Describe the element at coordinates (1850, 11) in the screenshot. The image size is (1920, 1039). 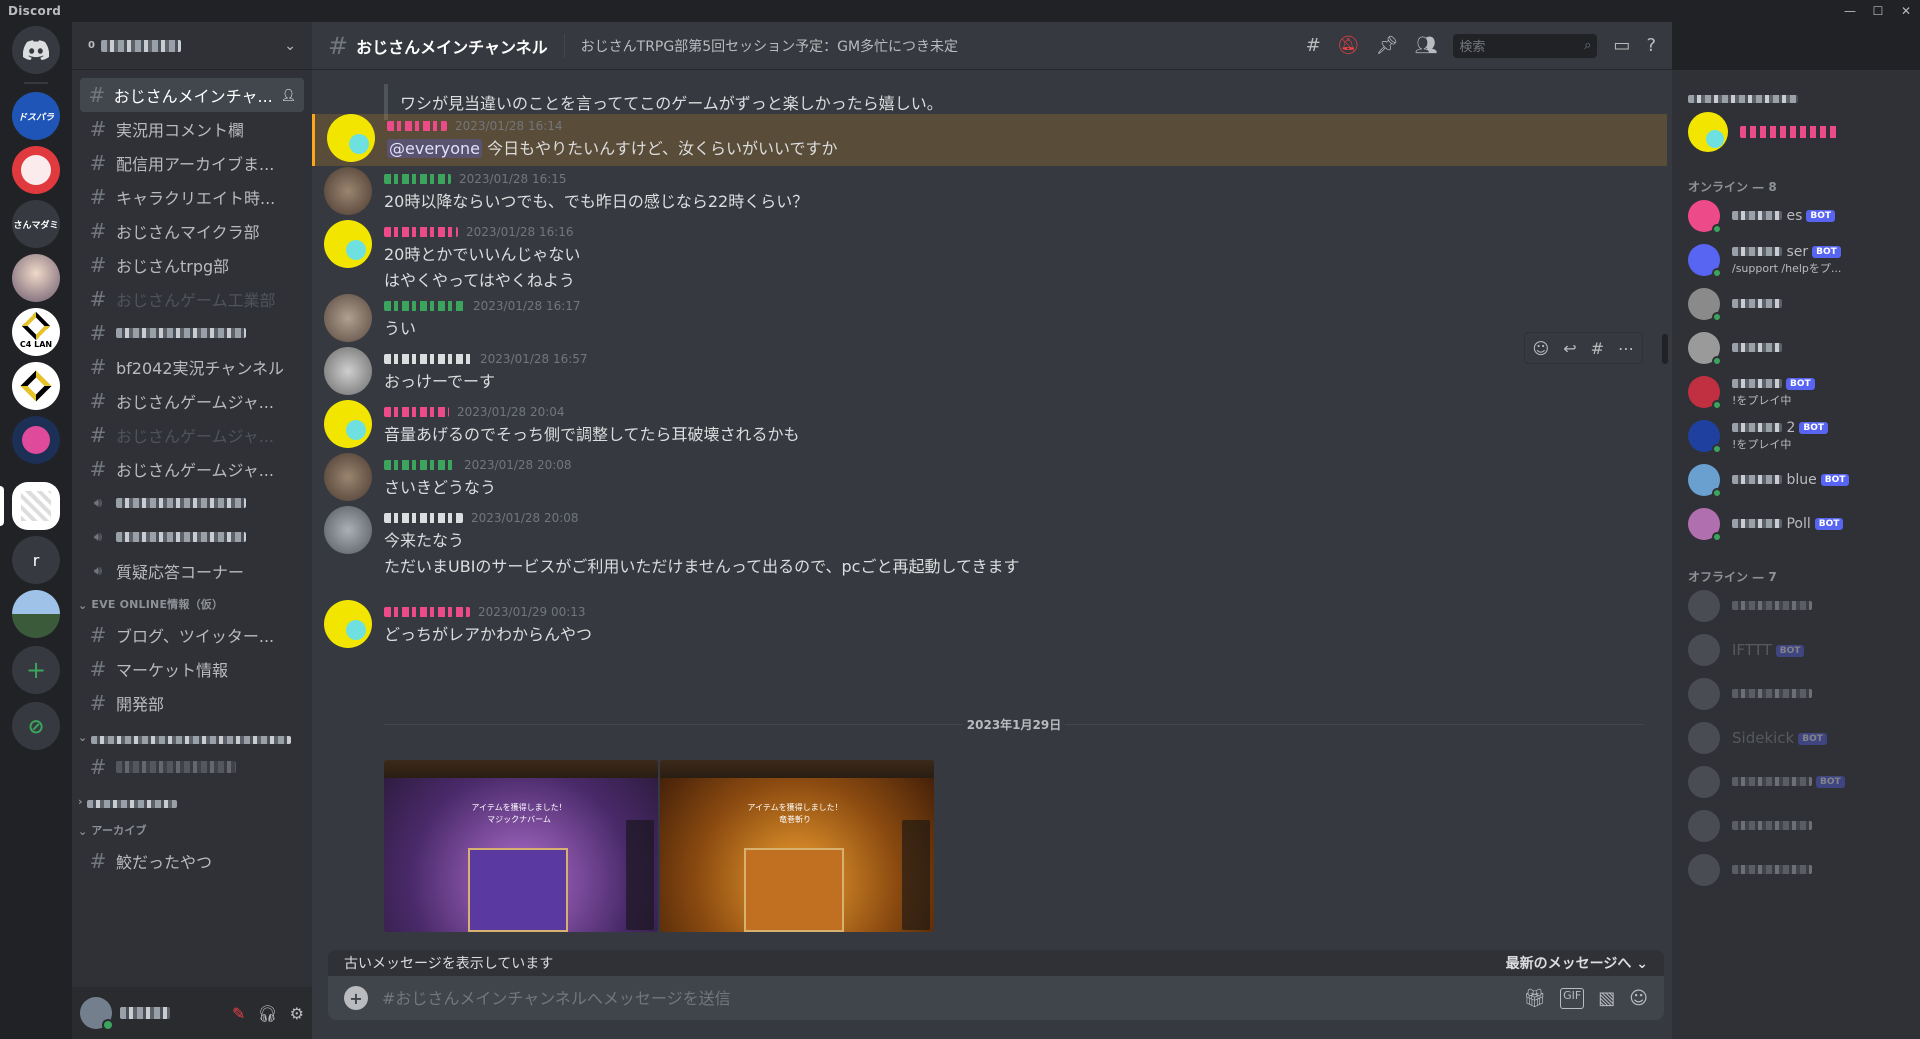
I see `minimize-icon: —` at that location.